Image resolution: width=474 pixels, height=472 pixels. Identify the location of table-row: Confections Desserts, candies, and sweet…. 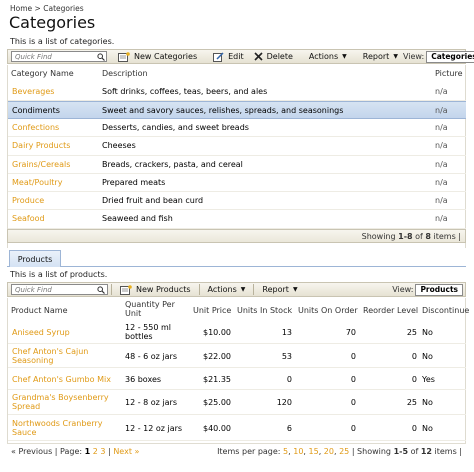
(237, 128).